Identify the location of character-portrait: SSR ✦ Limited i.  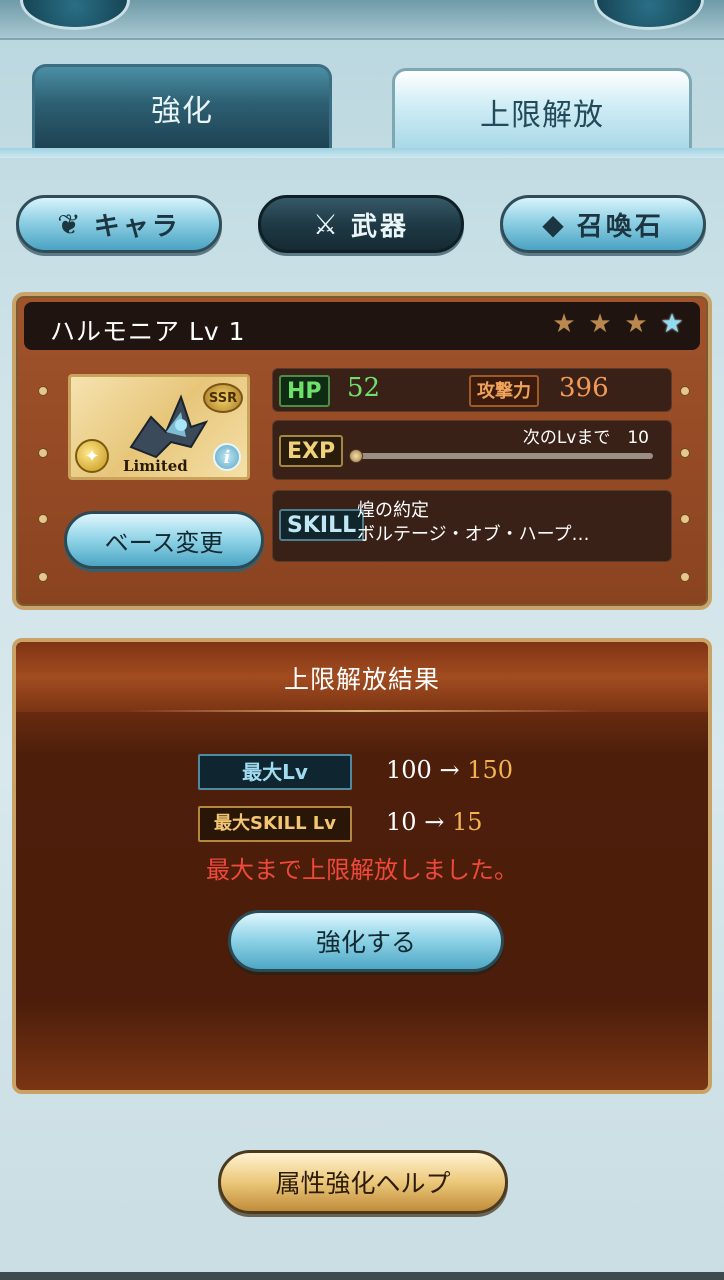
(159, 427).